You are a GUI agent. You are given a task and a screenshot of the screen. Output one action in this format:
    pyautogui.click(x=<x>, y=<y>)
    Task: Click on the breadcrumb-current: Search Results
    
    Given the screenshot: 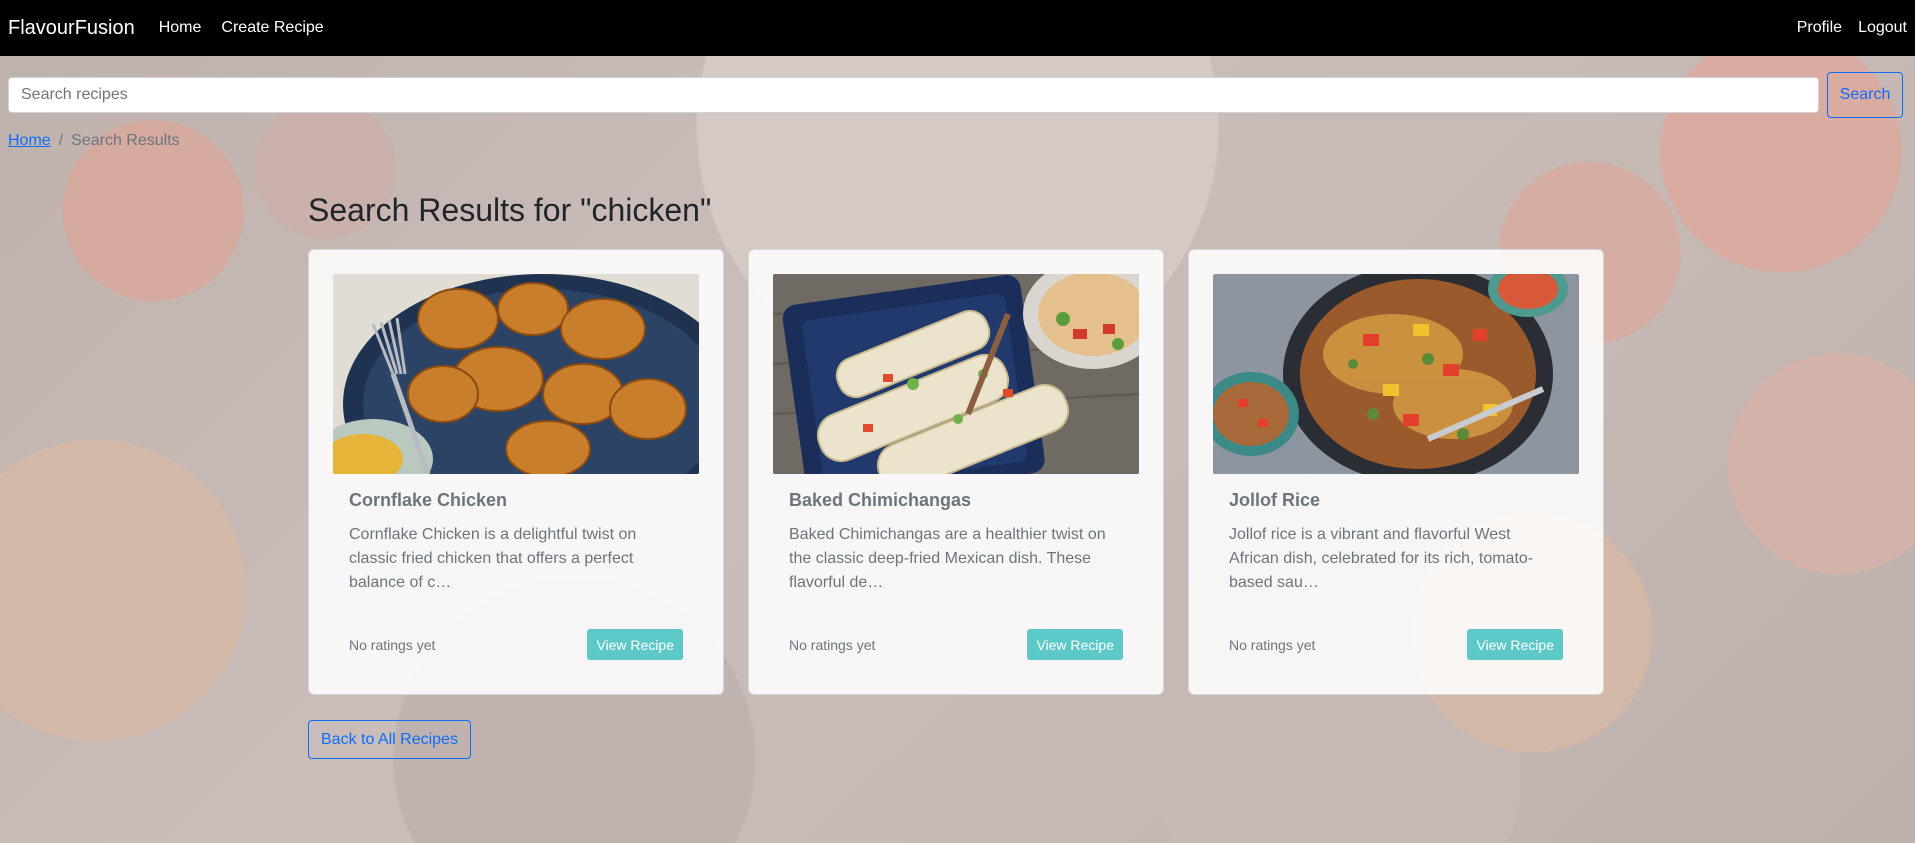 What is the action you would take?
    pyautogui.click(x=125, y=140)
    